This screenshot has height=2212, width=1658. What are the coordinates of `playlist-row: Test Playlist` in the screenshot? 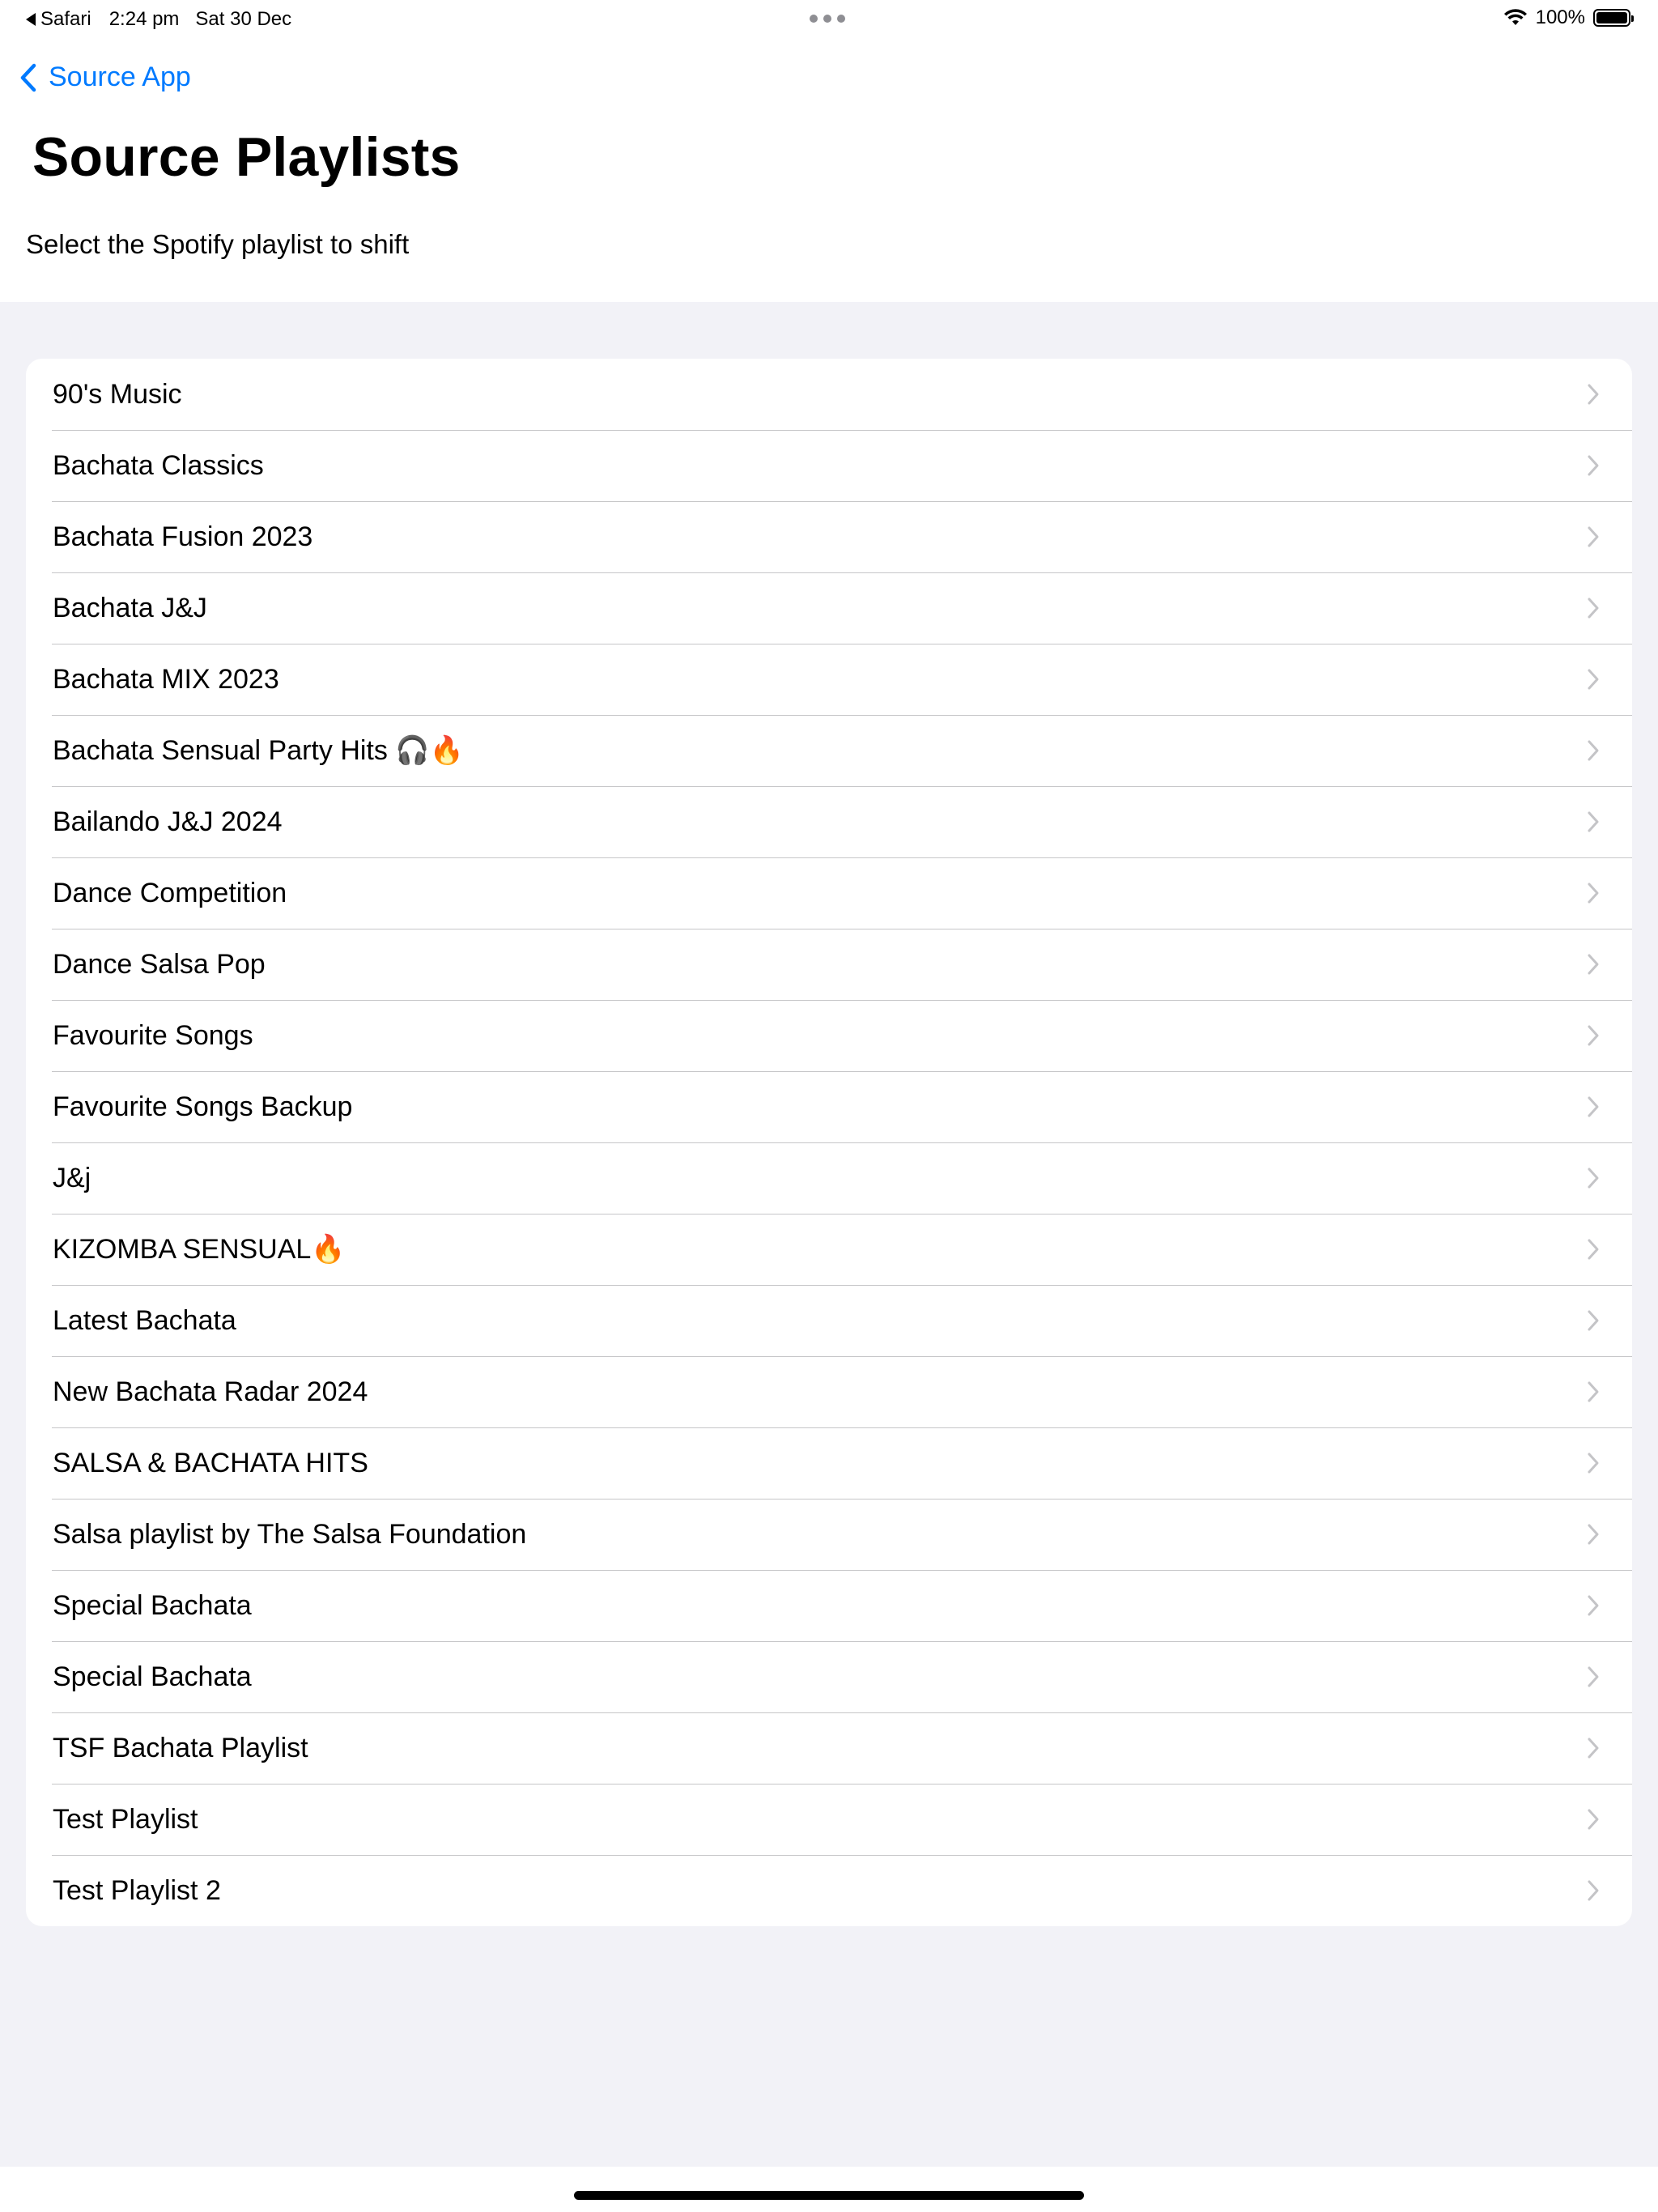 It's located at (829, 1820).